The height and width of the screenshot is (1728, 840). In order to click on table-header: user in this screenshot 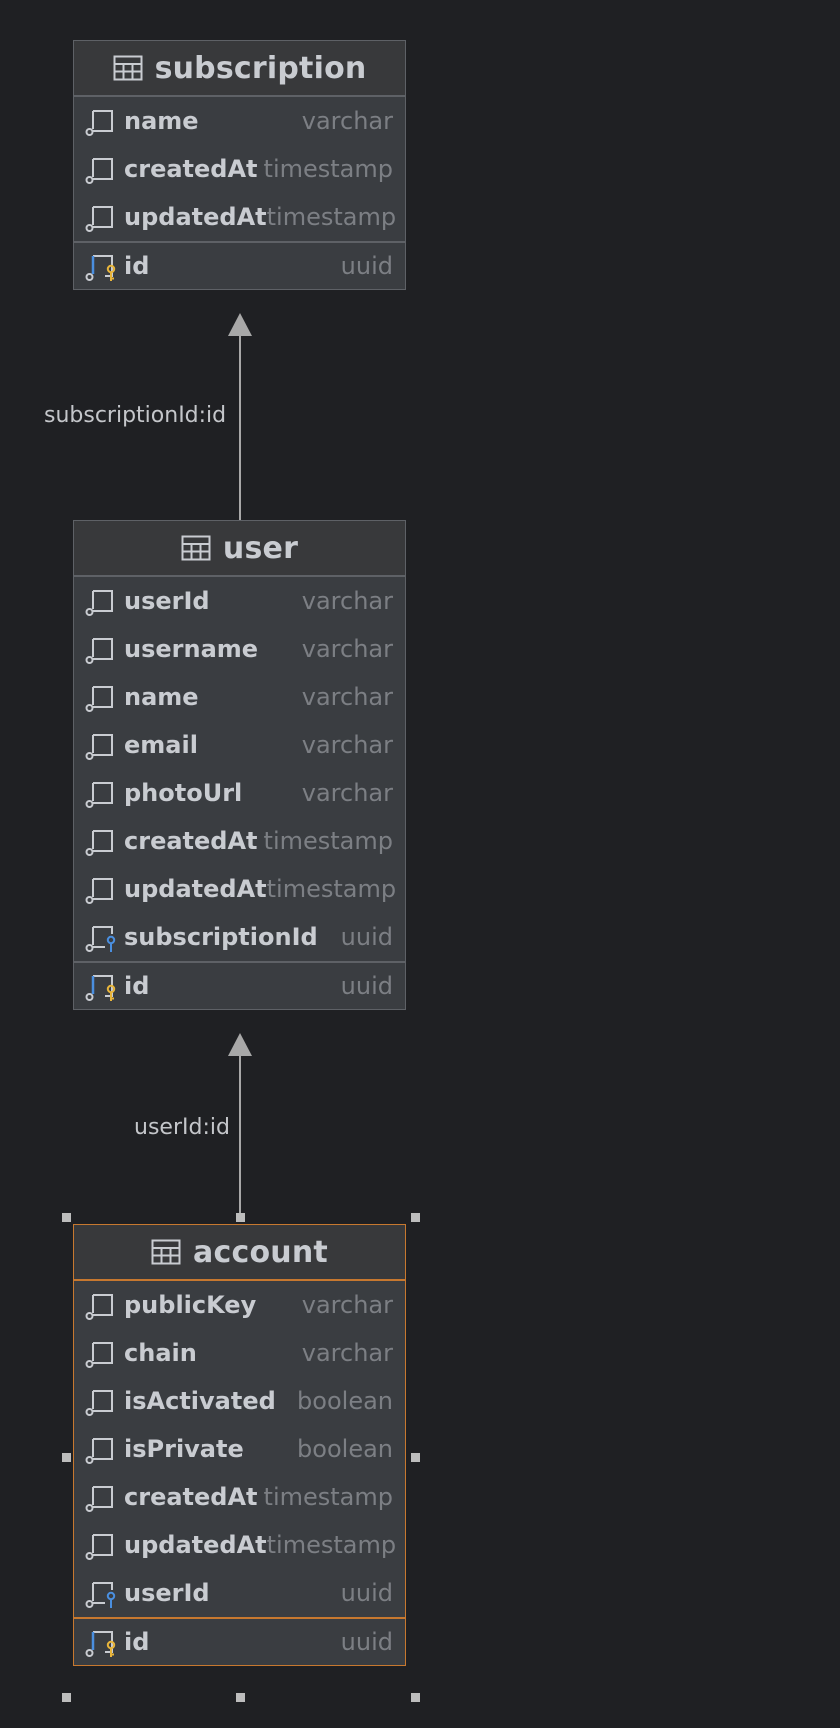, I will do `click(239, 549)`.